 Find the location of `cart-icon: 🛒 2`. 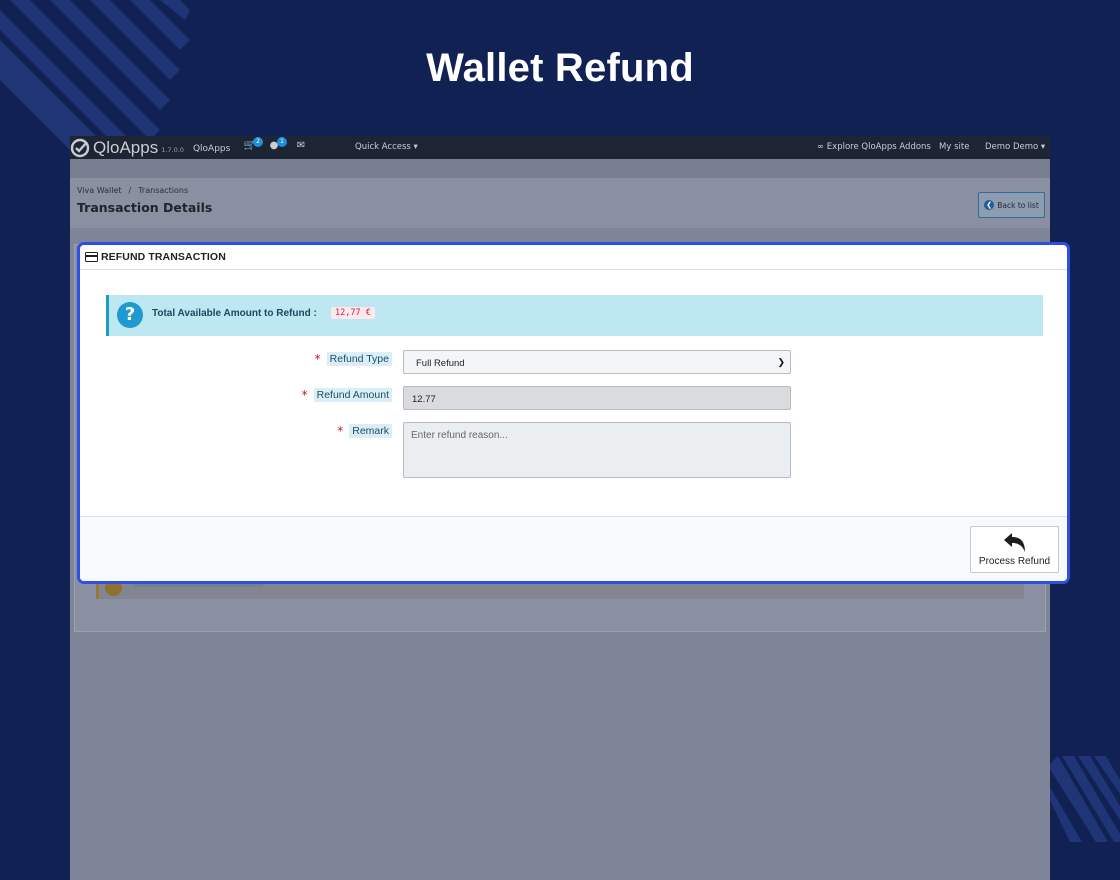

cart-icon: 🛒 2 is located at coordinates (253, 145).